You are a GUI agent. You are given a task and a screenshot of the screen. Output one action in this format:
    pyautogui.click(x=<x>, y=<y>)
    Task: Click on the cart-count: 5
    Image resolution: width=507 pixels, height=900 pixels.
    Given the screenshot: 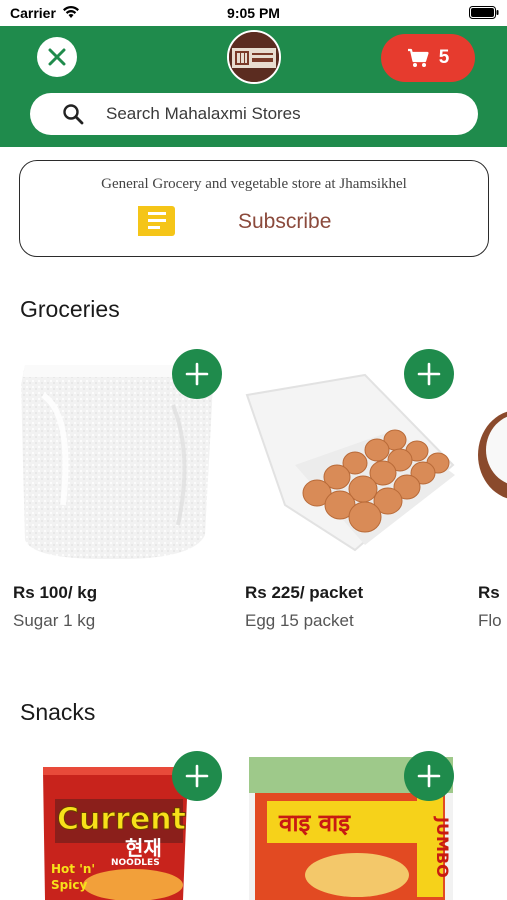 What is the action you would take?
    pyautogui.click(x=444, y=57)
    